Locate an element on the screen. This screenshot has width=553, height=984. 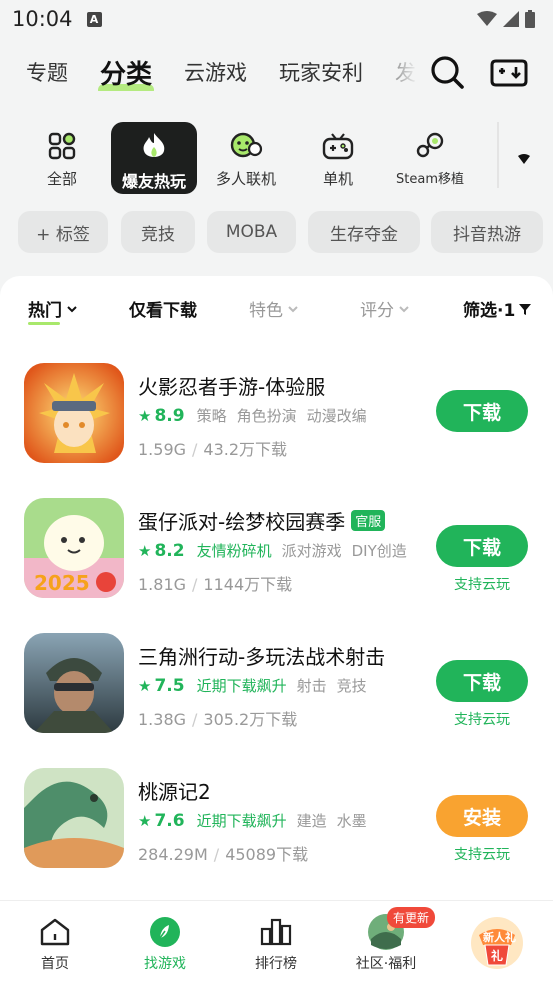
chip-survival: 生存夺金 is located at coordinates (364, 232).